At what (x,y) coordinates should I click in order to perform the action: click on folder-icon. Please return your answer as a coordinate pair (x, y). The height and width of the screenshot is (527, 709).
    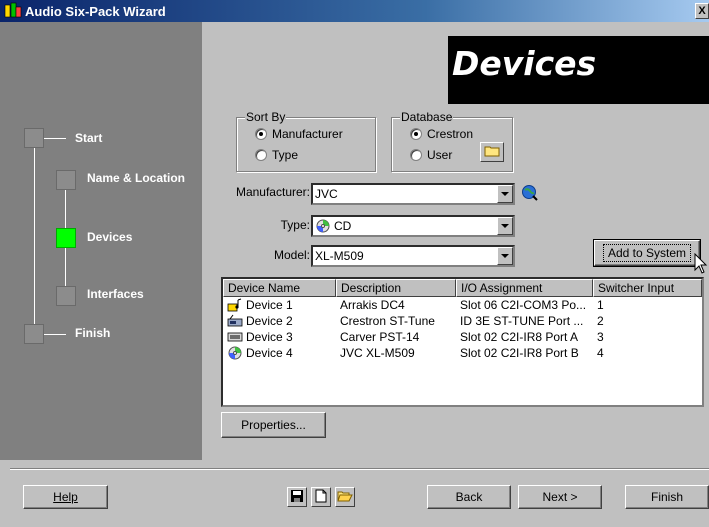
    Looking at the image, I should click on (492, 152).